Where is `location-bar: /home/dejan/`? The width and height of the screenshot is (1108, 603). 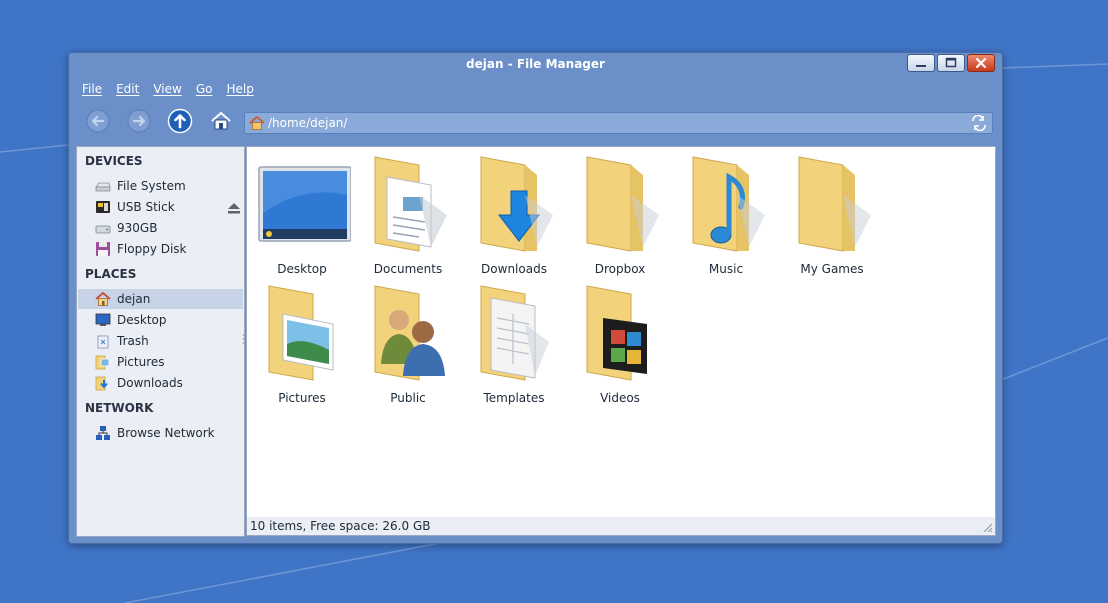 location-bar: /home/dejan/ is located at coordinates (618, 123).